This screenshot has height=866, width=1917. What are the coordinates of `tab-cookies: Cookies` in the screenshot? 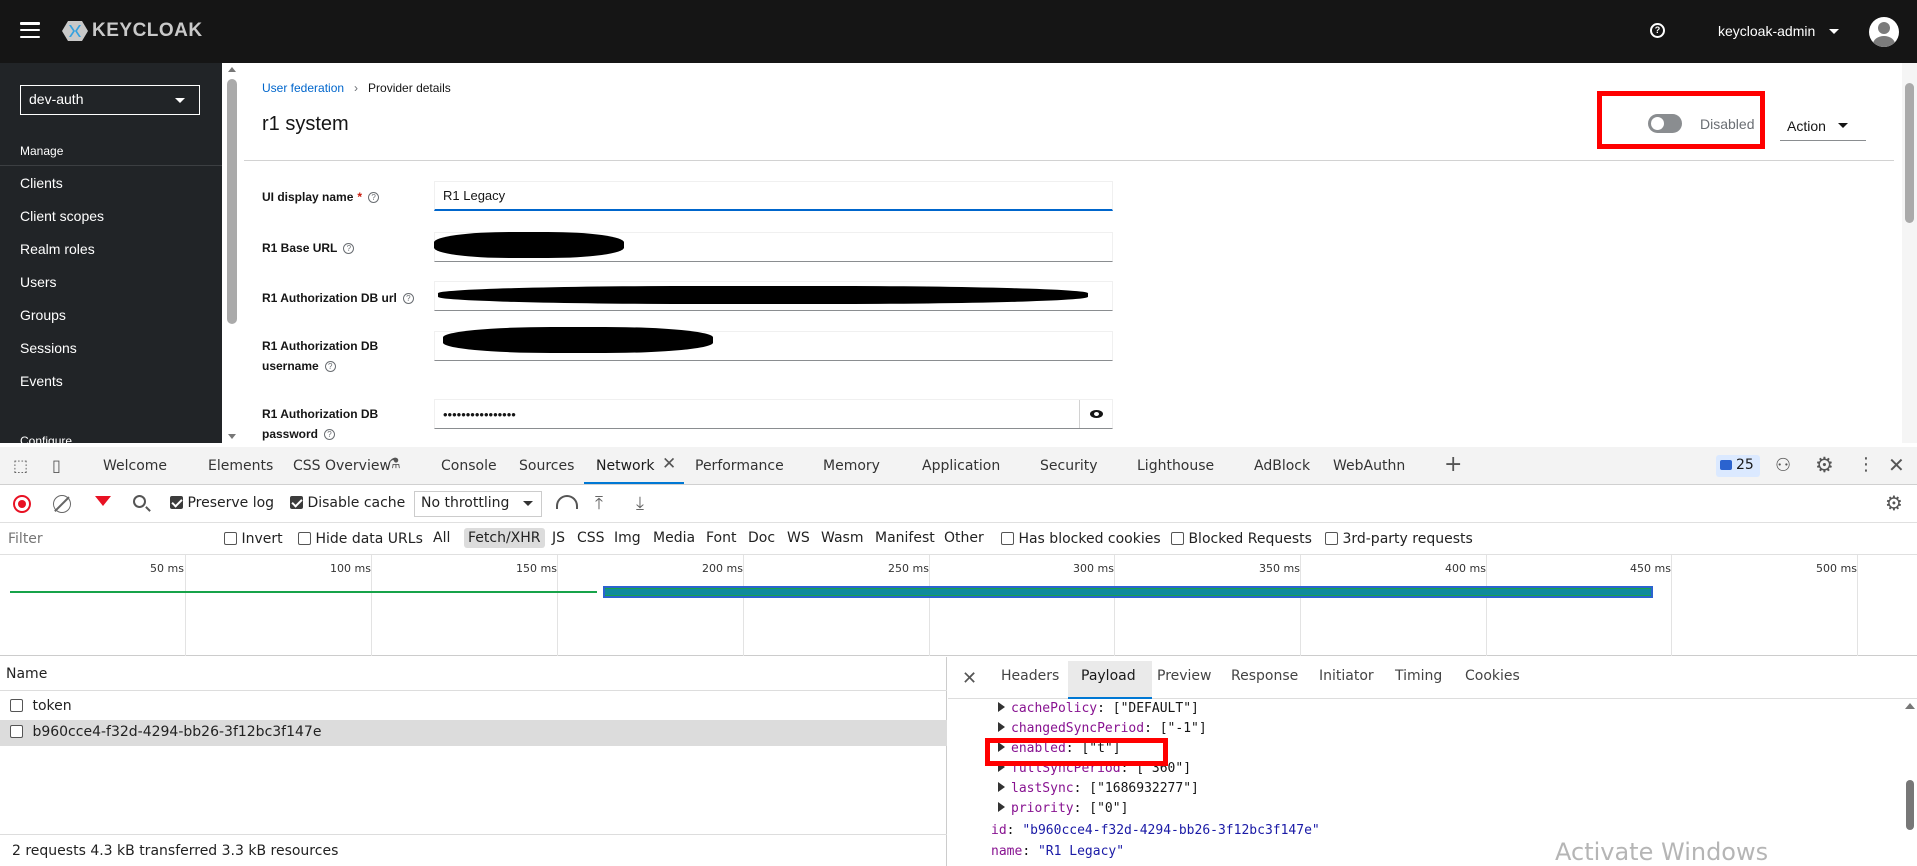 It's located at (1492, 676).